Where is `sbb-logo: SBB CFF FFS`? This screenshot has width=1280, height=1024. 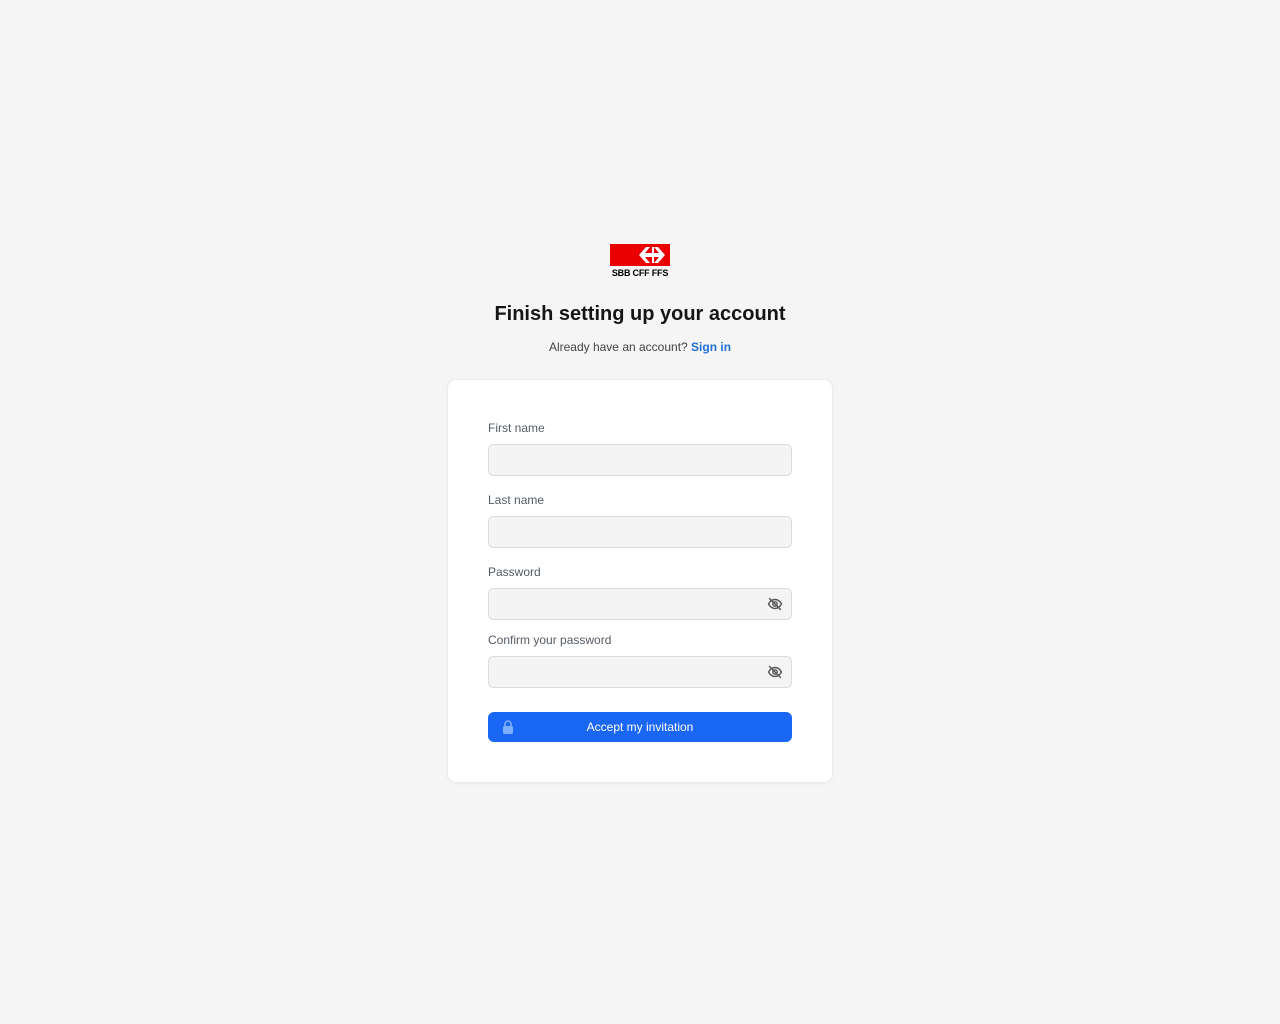 sbb-logo: SBB CFF FFS is located at coordinates (640, 262).